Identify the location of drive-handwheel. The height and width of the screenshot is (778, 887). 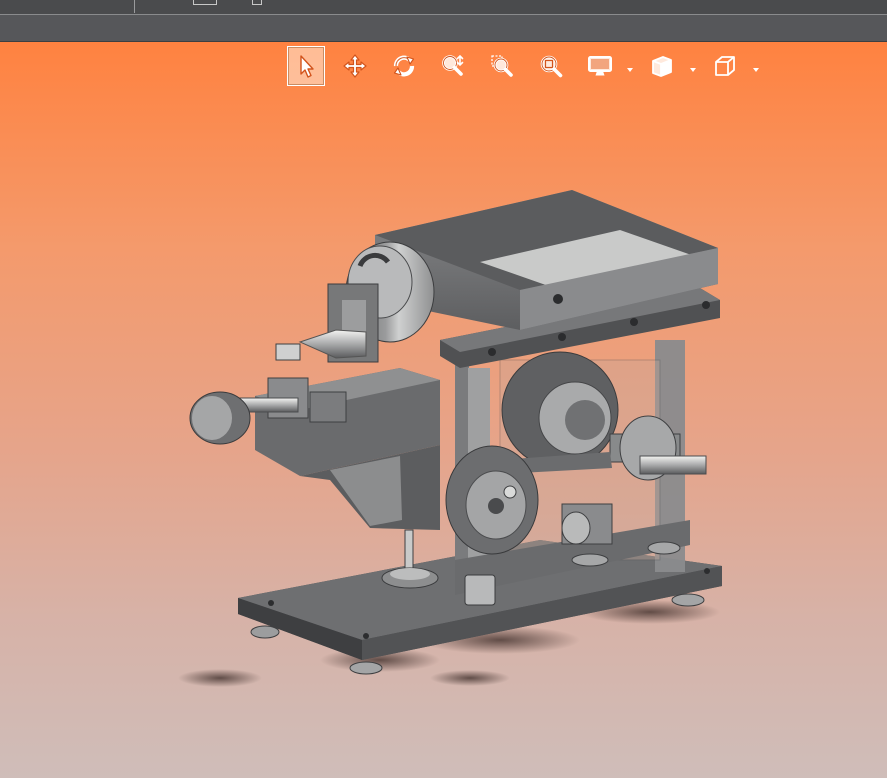
(492, 500).